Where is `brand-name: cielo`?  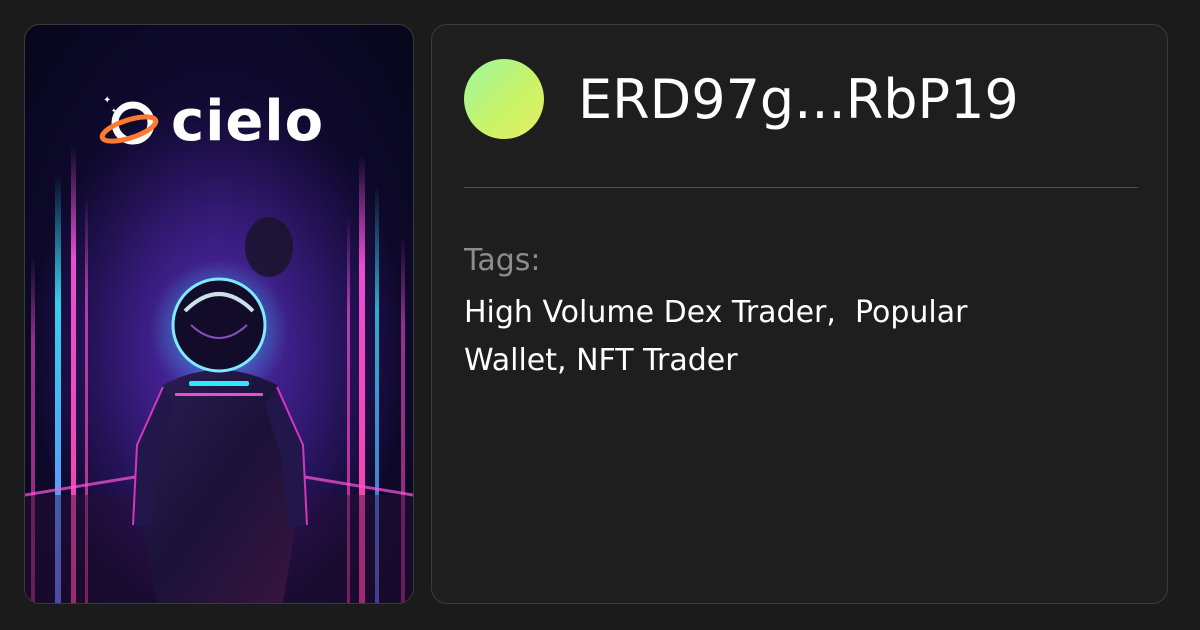 brand-name: cielo is located at coordinates (248, 121).